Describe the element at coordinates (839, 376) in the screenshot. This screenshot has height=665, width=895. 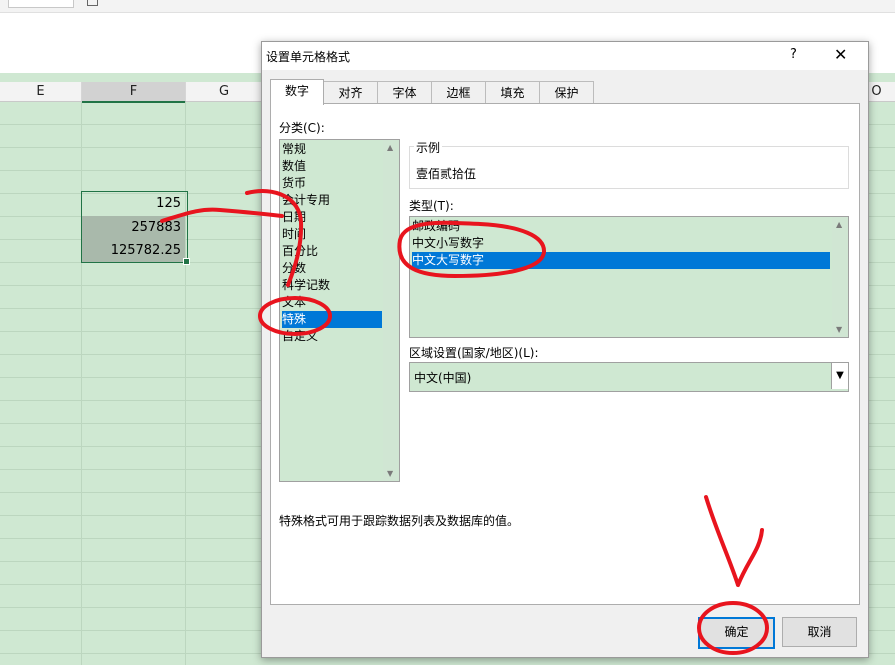
I see `chevron-down-icon: ▼` at that location.